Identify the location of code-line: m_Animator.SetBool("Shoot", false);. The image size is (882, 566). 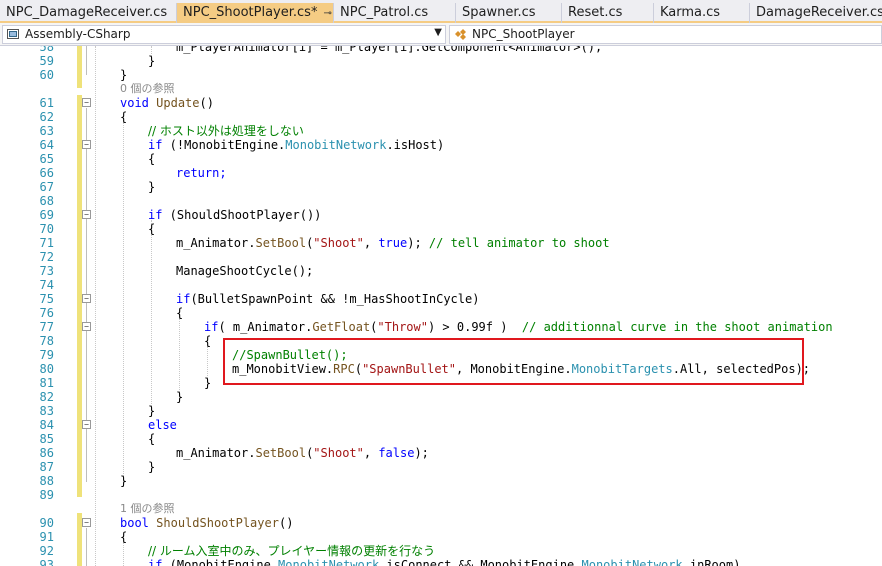
(302, 453).